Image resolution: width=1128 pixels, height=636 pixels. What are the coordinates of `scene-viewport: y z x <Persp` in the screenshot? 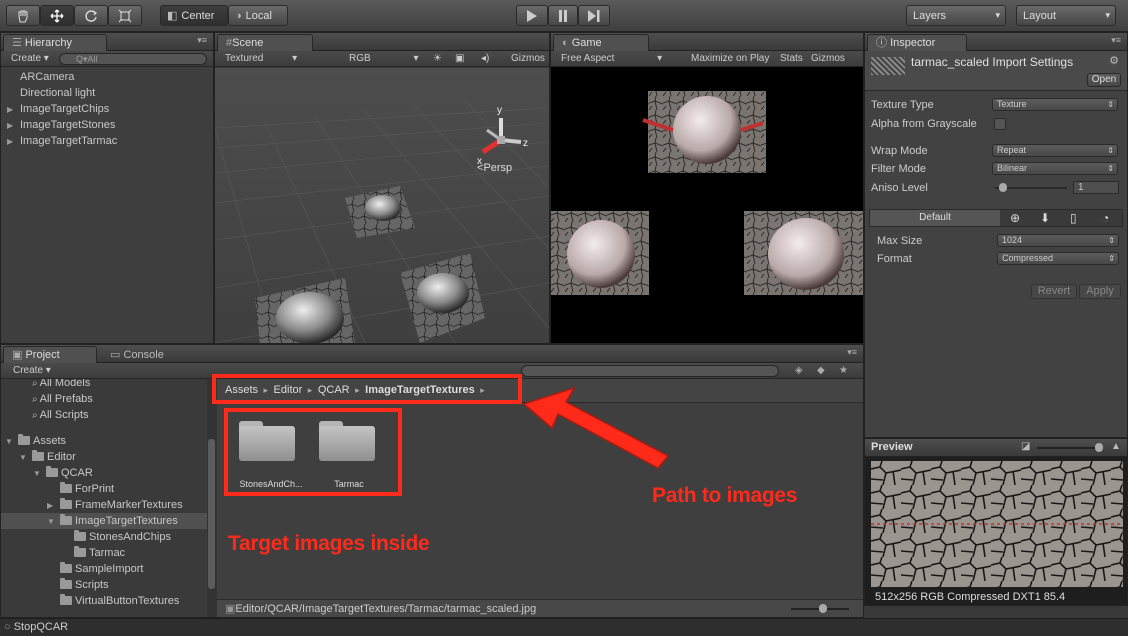 It's located at (382, 205).